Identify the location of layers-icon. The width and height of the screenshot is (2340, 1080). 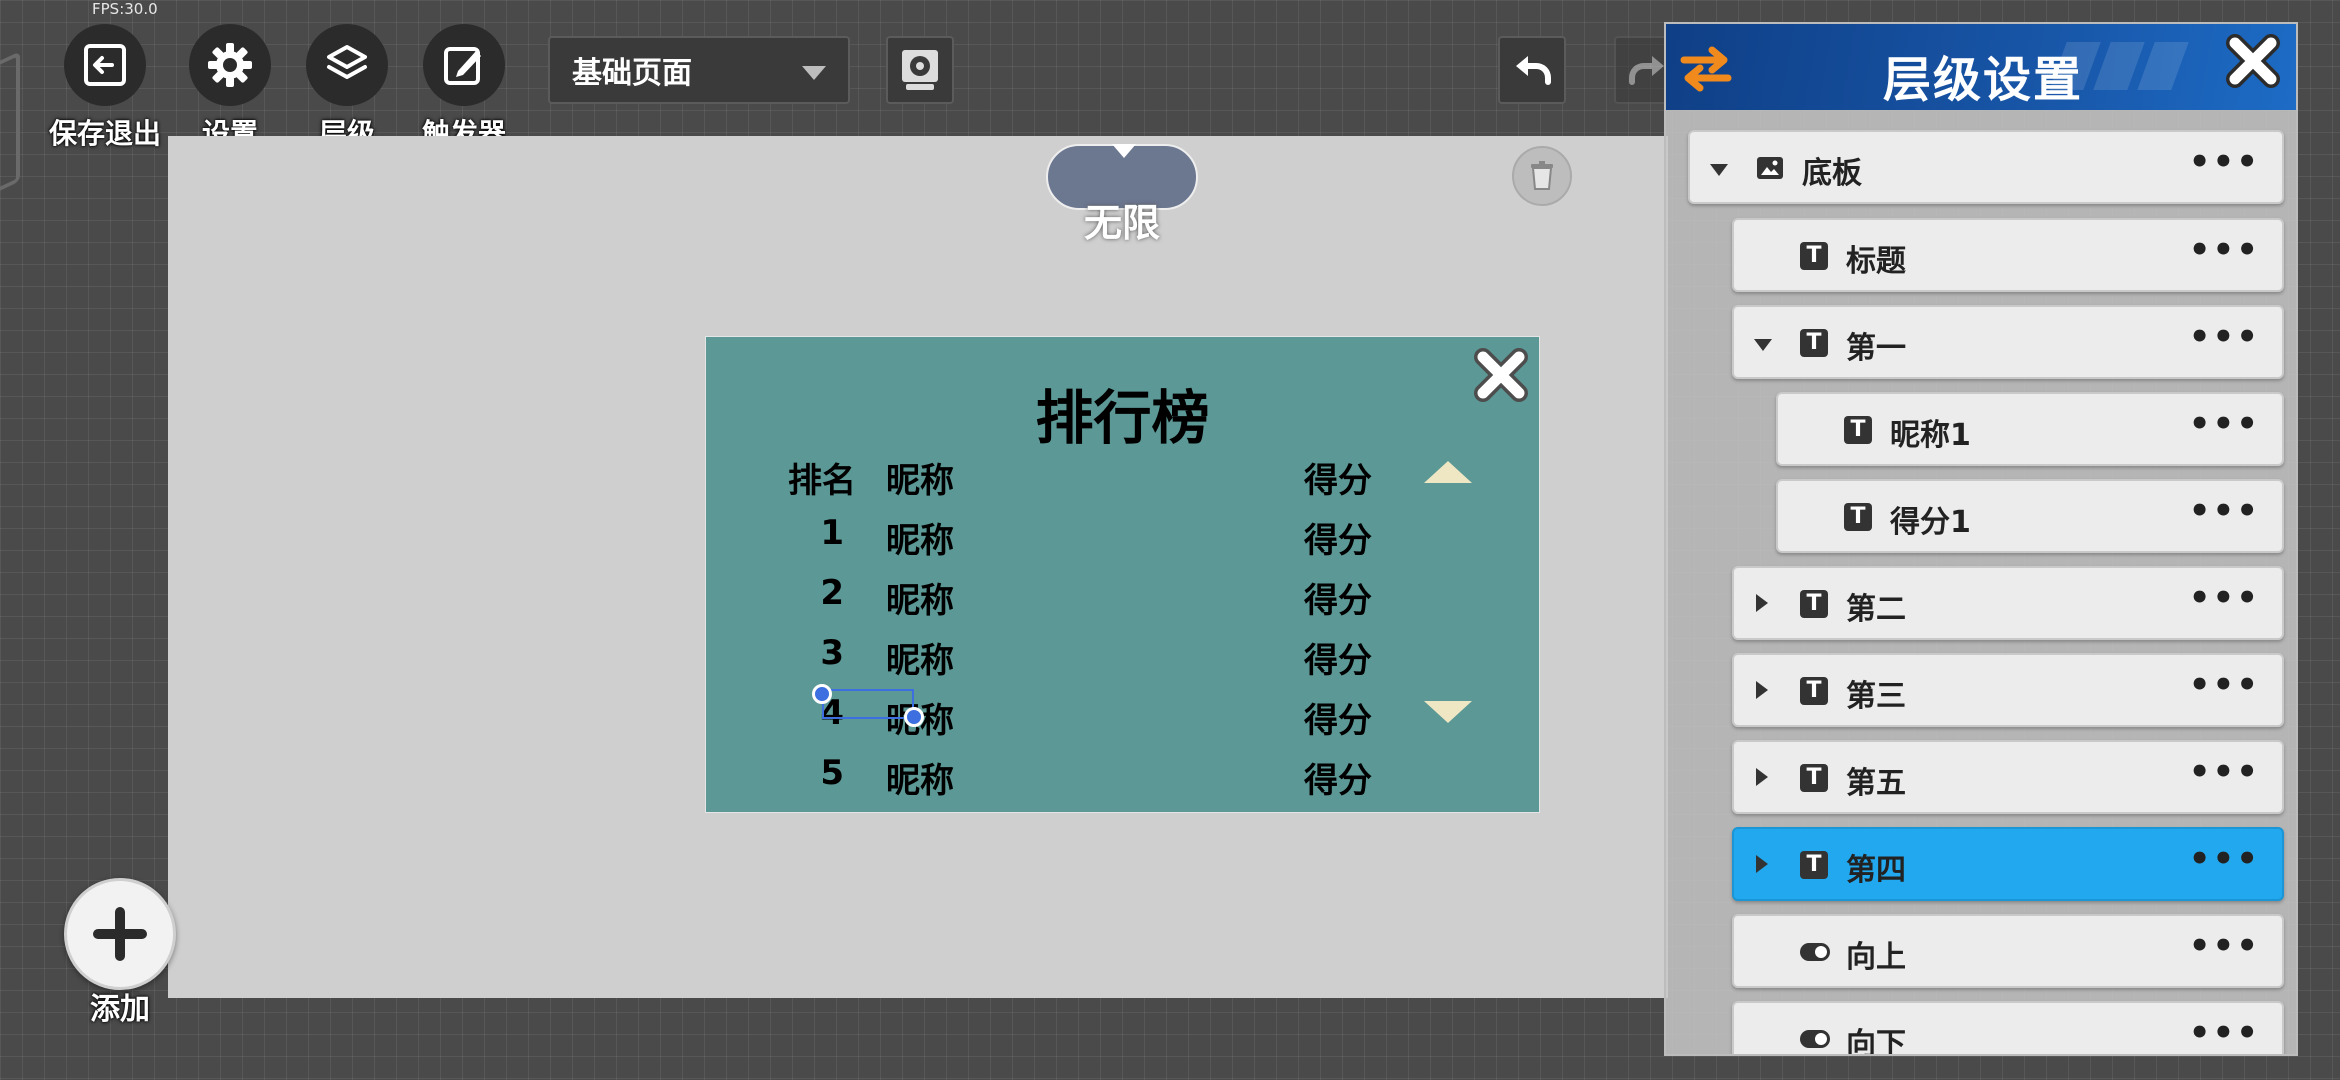
(347, 65).